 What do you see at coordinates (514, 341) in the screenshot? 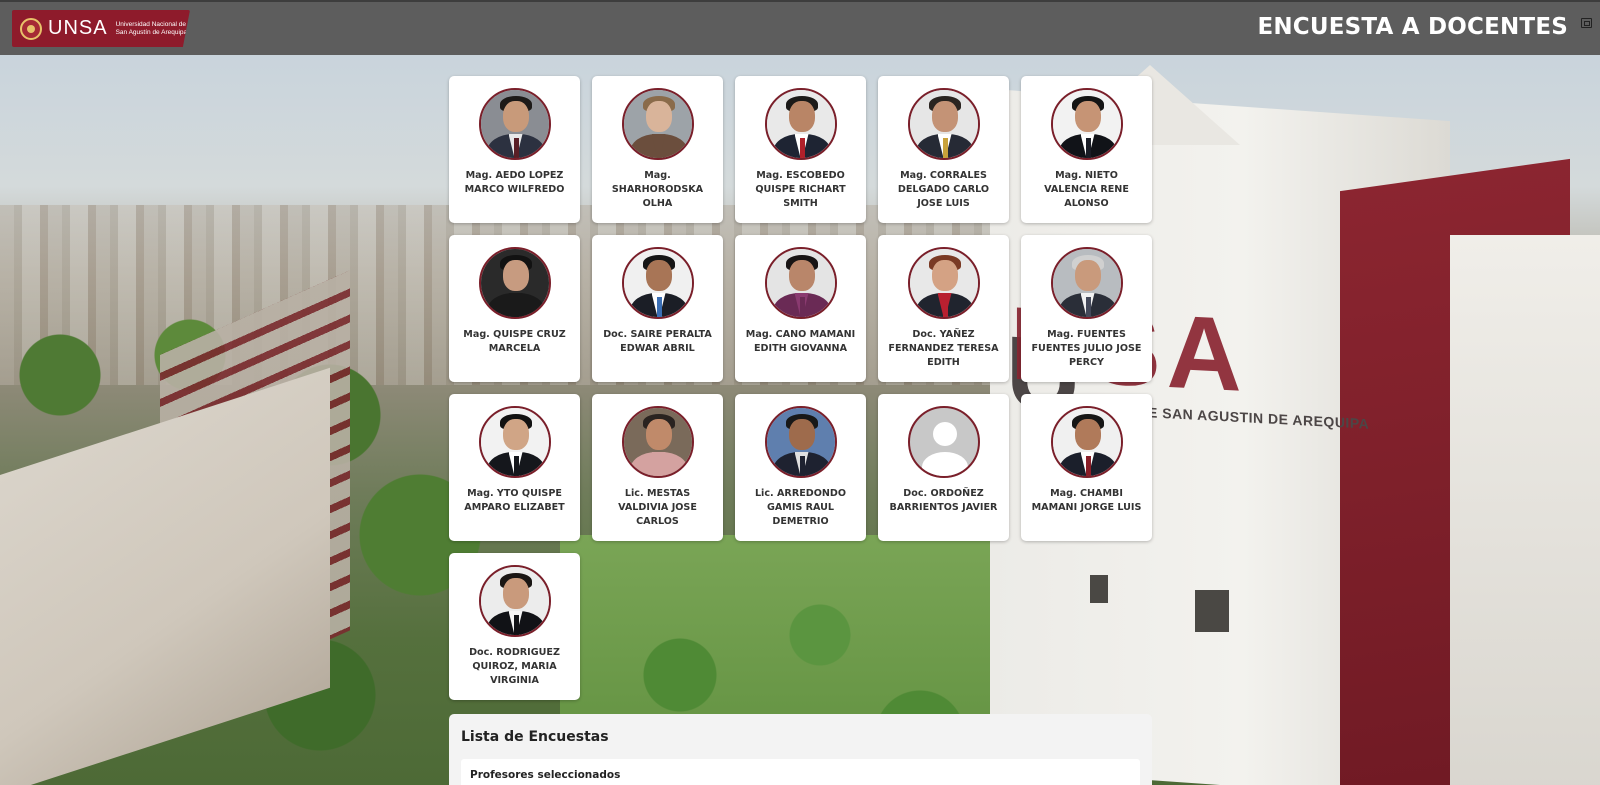
I see `teacher-name: Mag. QUISPE CRUZ MARCELA` at bounding box center [514, 341].